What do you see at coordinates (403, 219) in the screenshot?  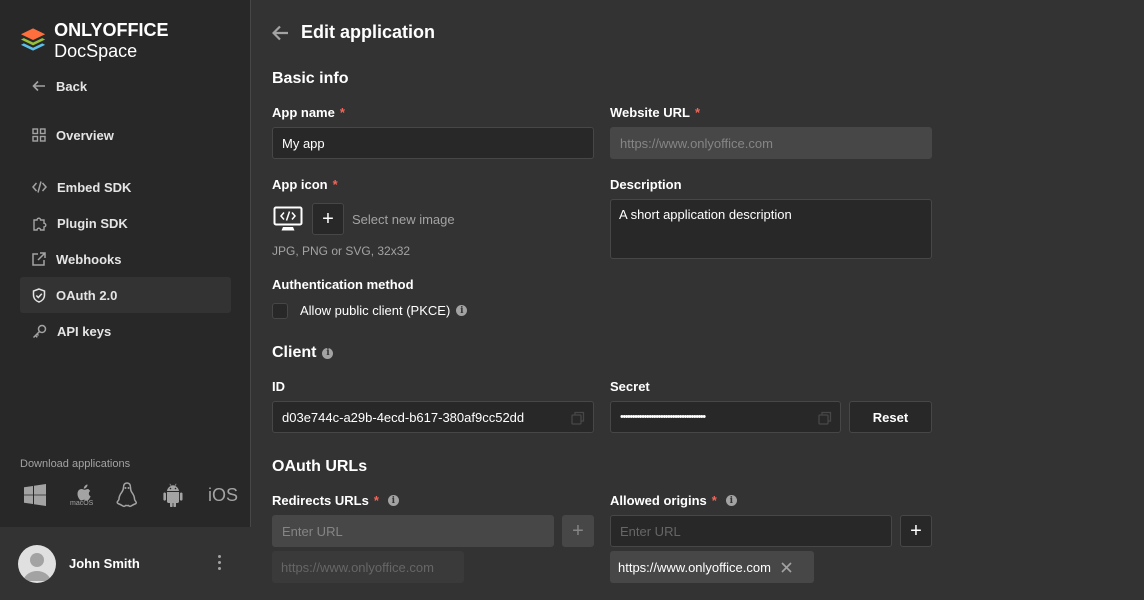 I see `select-new-image-link: Select new image` at bounding box center [403, 219].